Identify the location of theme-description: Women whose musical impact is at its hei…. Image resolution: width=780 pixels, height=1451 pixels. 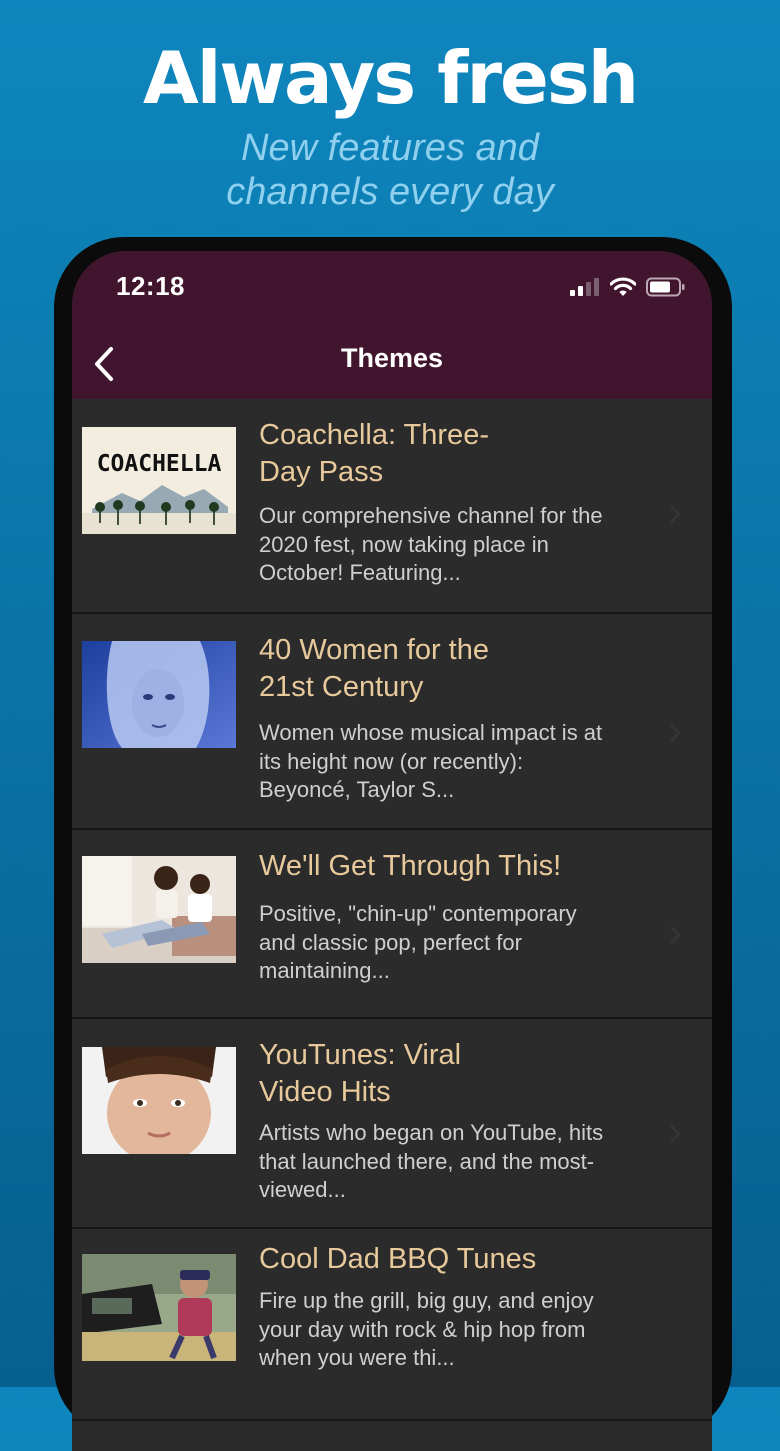
(431, 761).